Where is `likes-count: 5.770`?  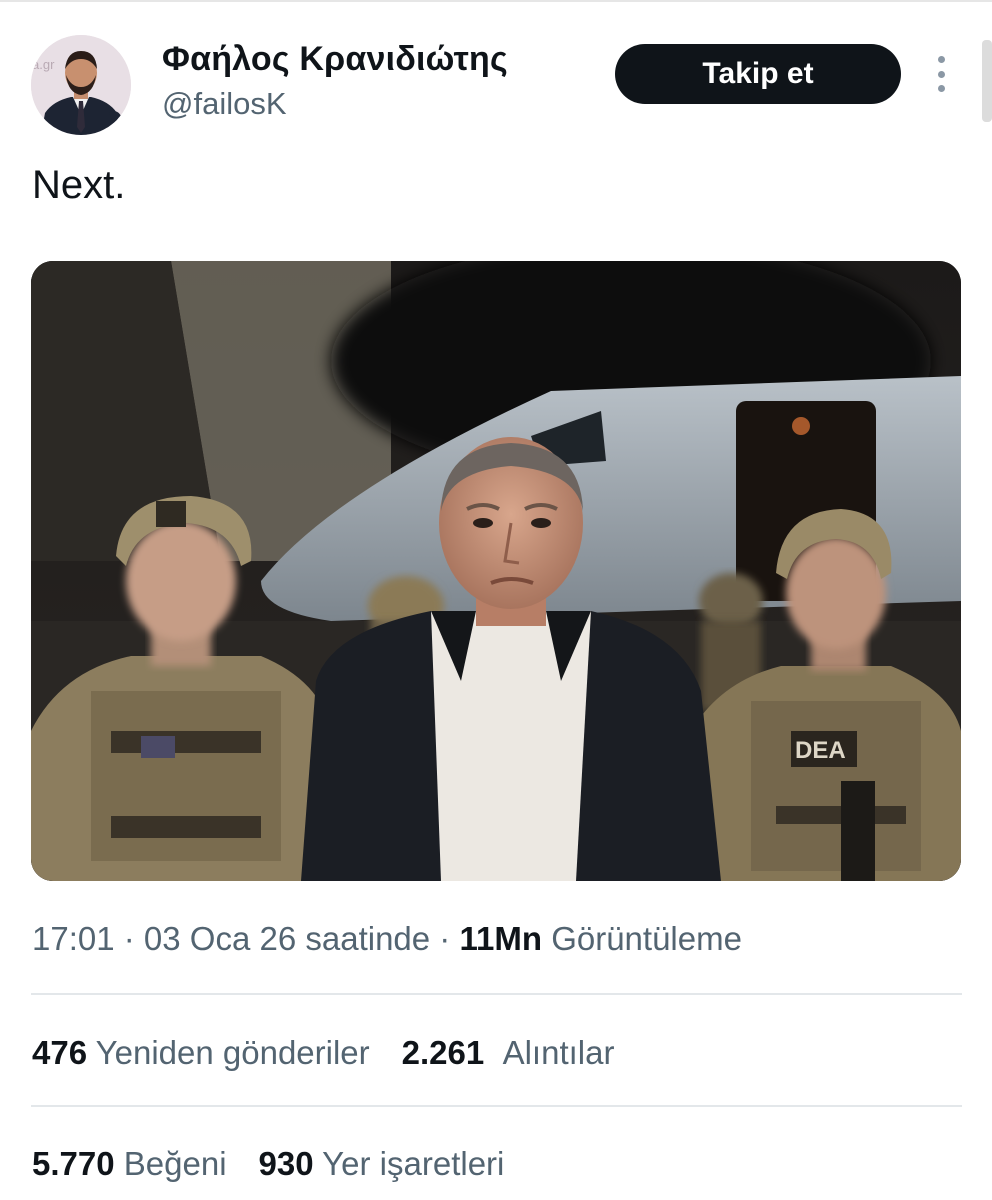
likes-count: 5.770 is located at coordinates (73, 1163).